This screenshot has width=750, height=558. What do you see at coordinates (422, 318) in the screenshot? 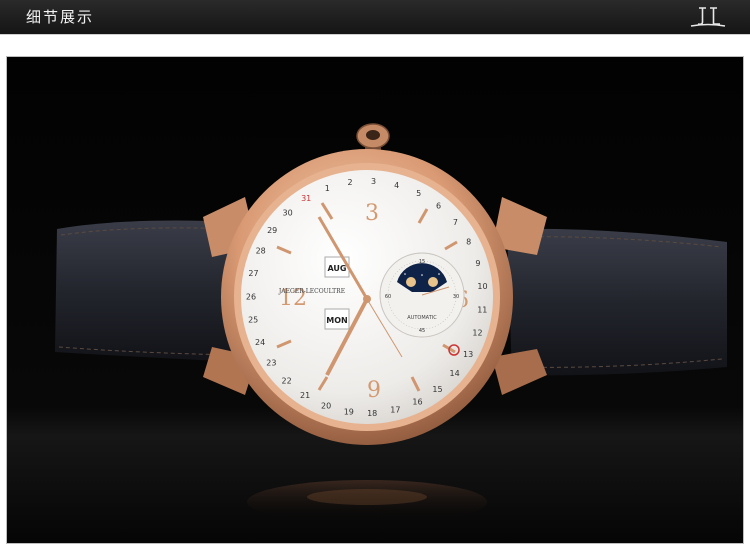
I see `subdial-label: AUTOMATIC` at bounding box center [422, 318].